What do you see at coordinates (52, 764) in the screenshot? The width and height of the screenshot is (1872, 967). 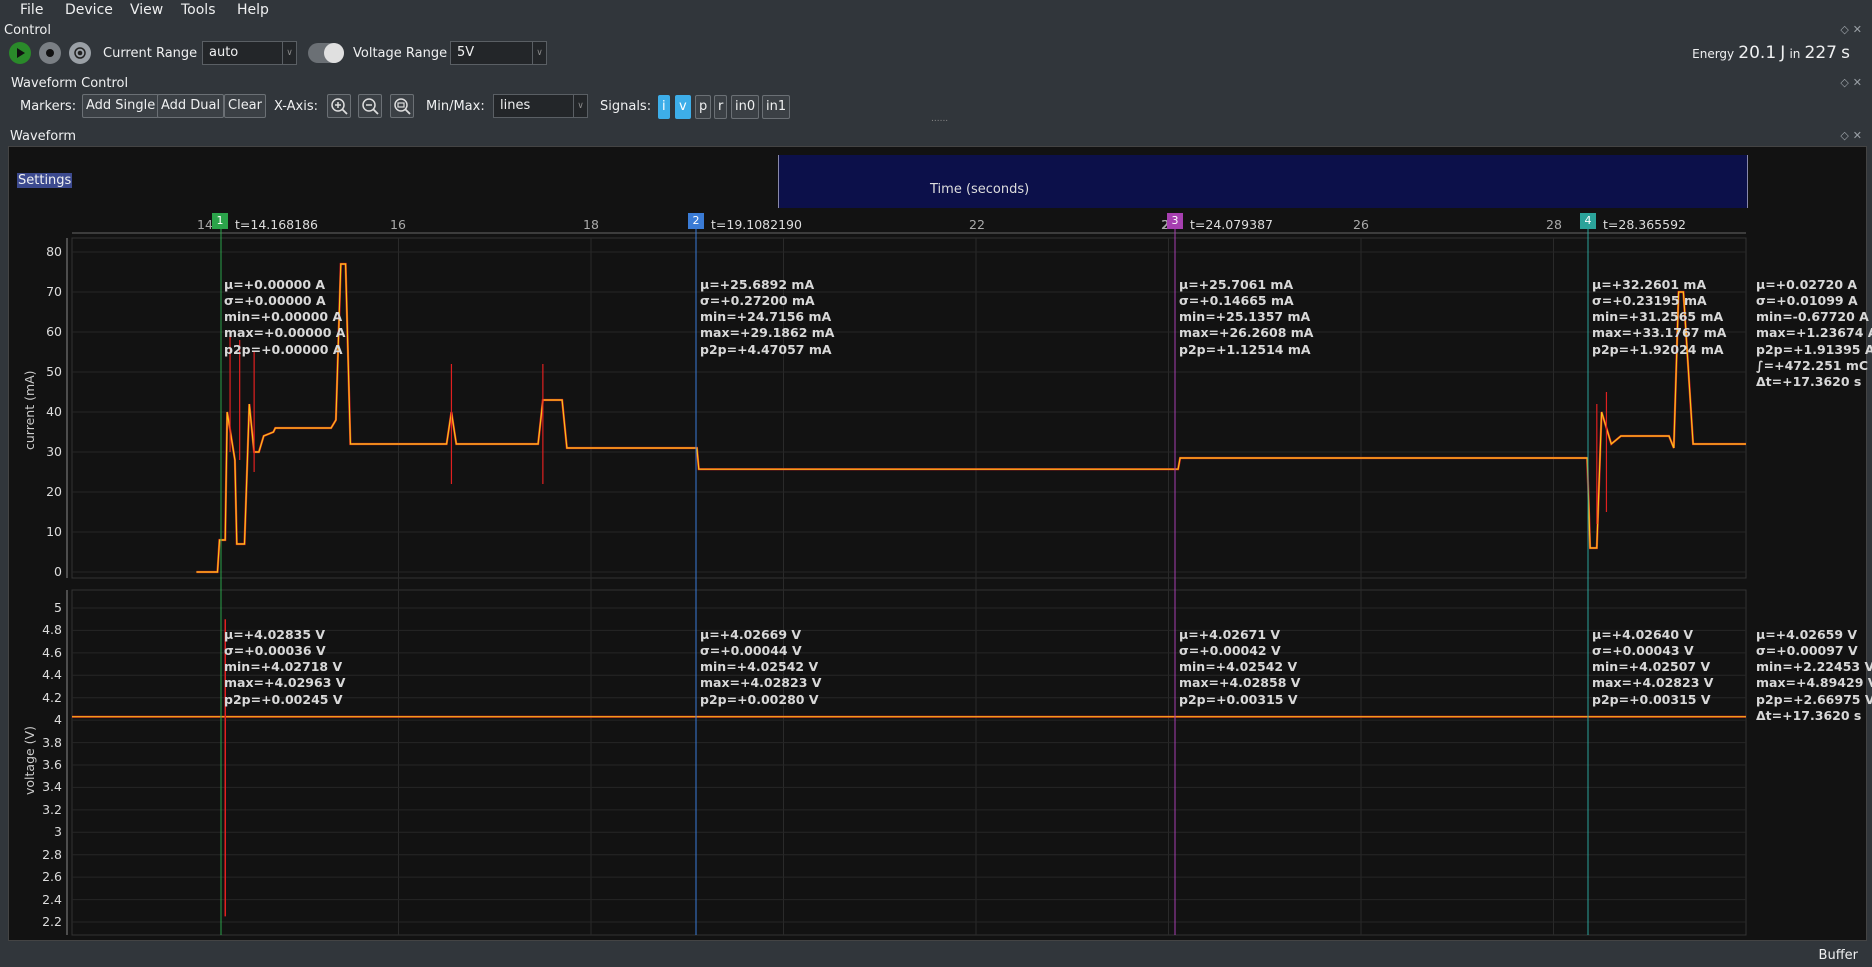 I see `voltage-y-tick-label: 3.6` at bounding box center [52, 764].